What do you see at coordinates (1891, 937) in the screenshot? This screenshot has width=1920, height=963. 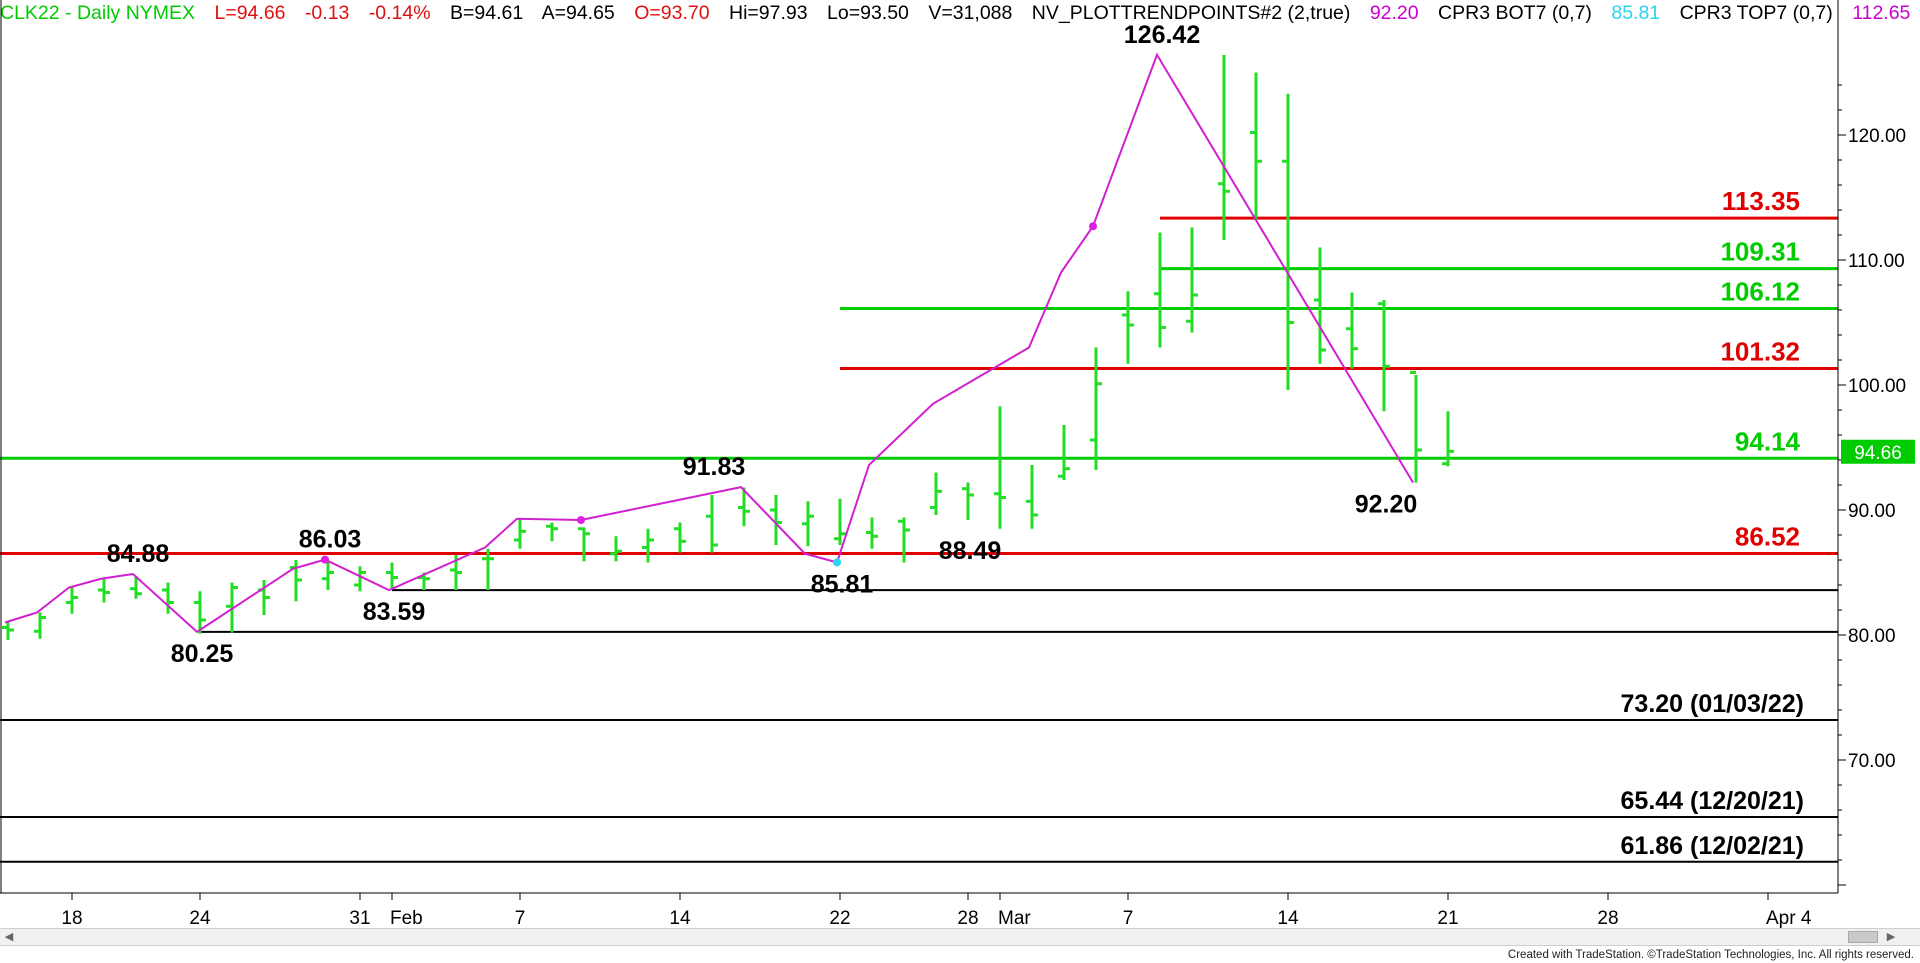 I see `scroll-right-icon: ▶` at bounding box center [1891, 937].